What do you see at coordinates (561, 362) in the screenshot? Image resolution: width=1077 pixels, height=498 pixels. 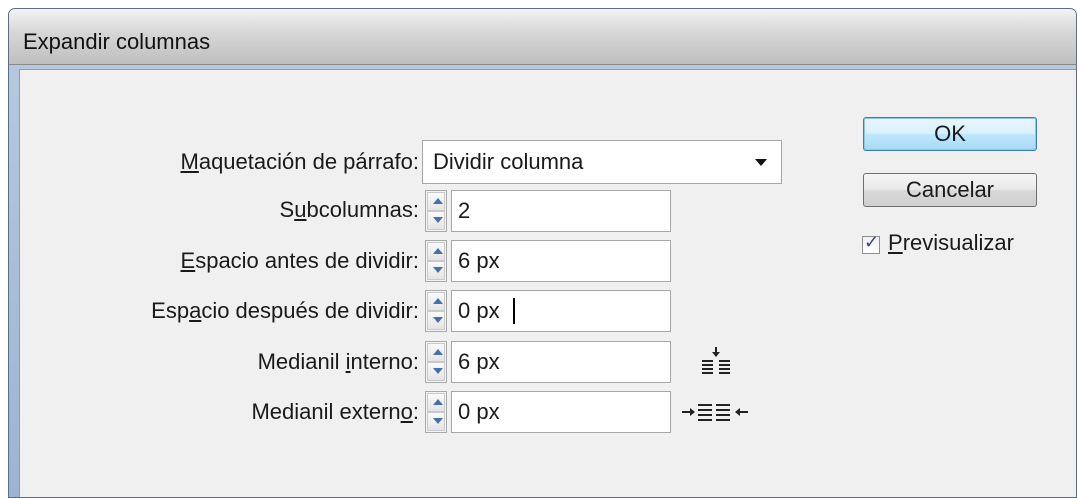 I see `inside-gutter-input: 6 px` at bounding box center [561, 362].